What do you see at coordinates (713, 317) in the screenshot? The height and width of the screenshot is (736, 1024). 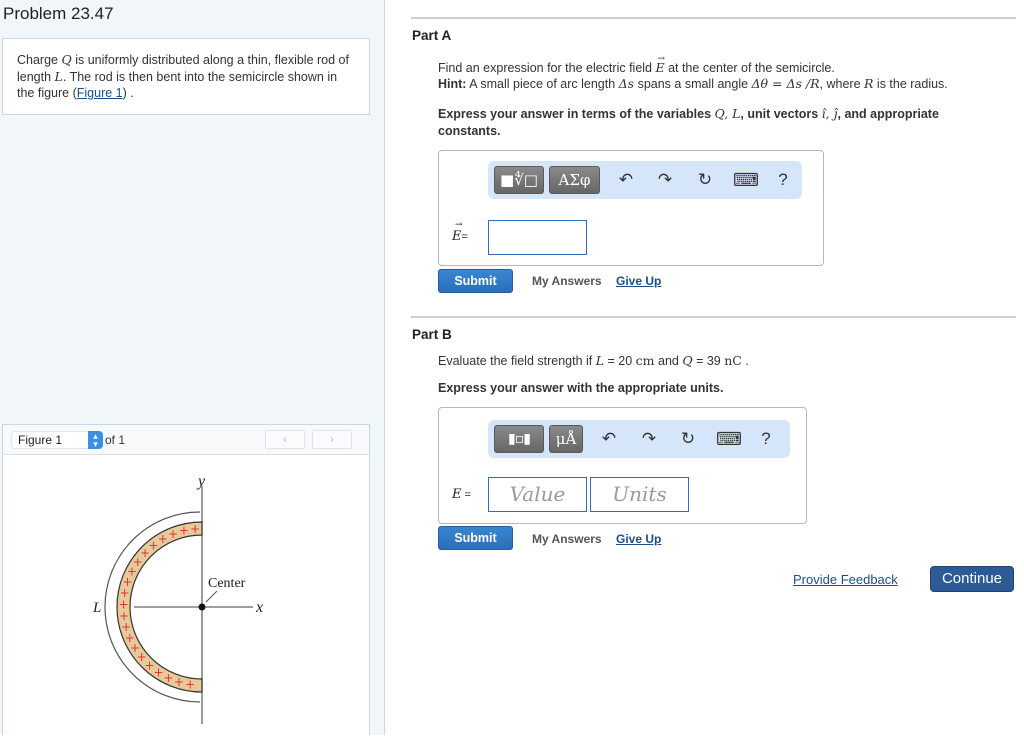 I see `part-b-divider` at bounding box center [713, 317].